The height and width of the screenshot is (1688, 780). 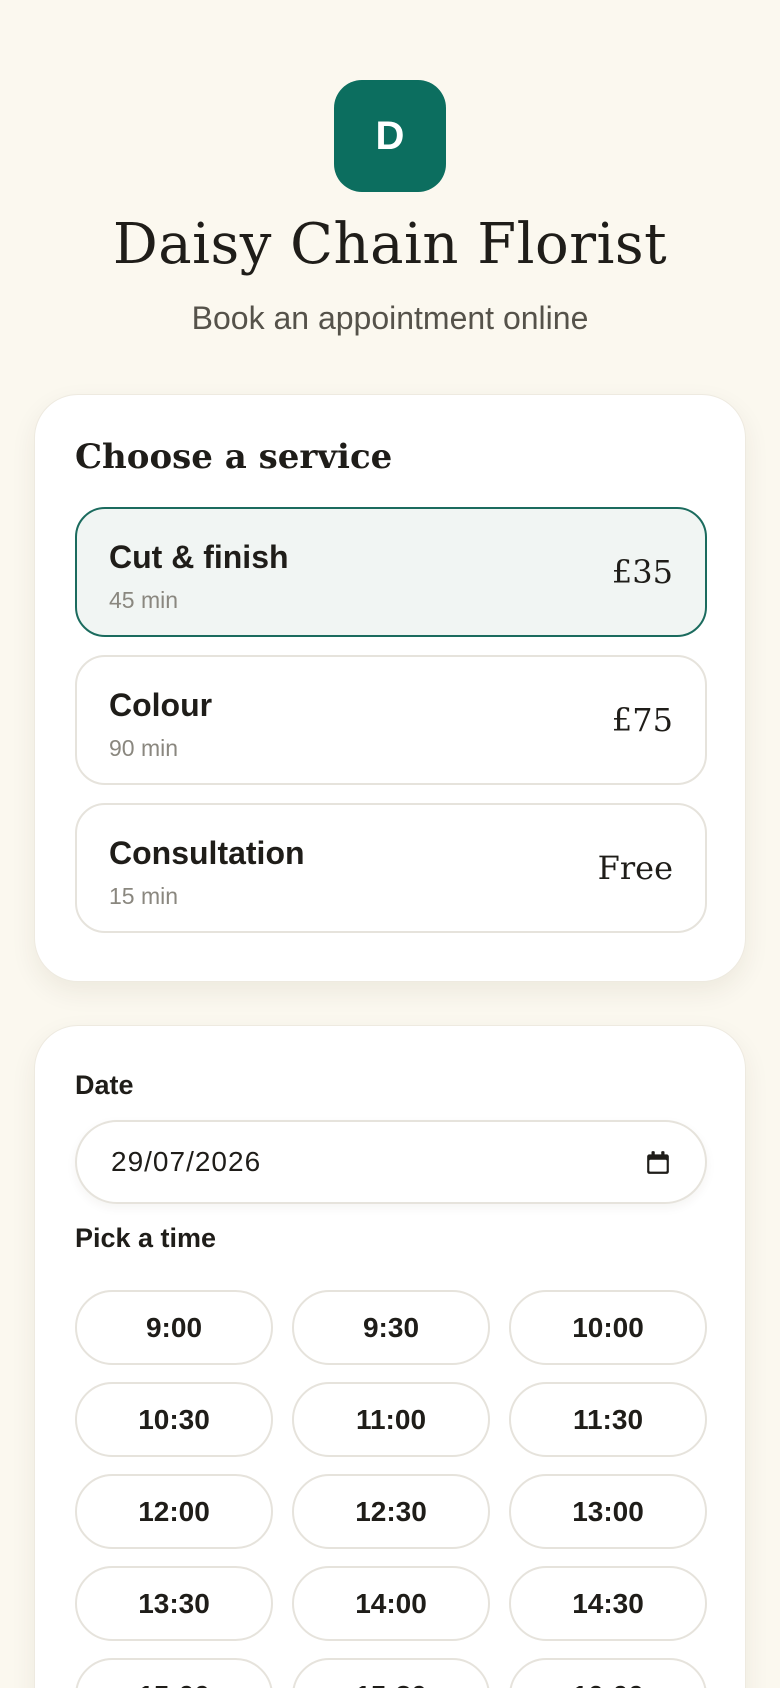 What do you see at coordinates (207, 853) in the screenshot?
I see `service-name: Consultation` at bounding box center [207, 853].